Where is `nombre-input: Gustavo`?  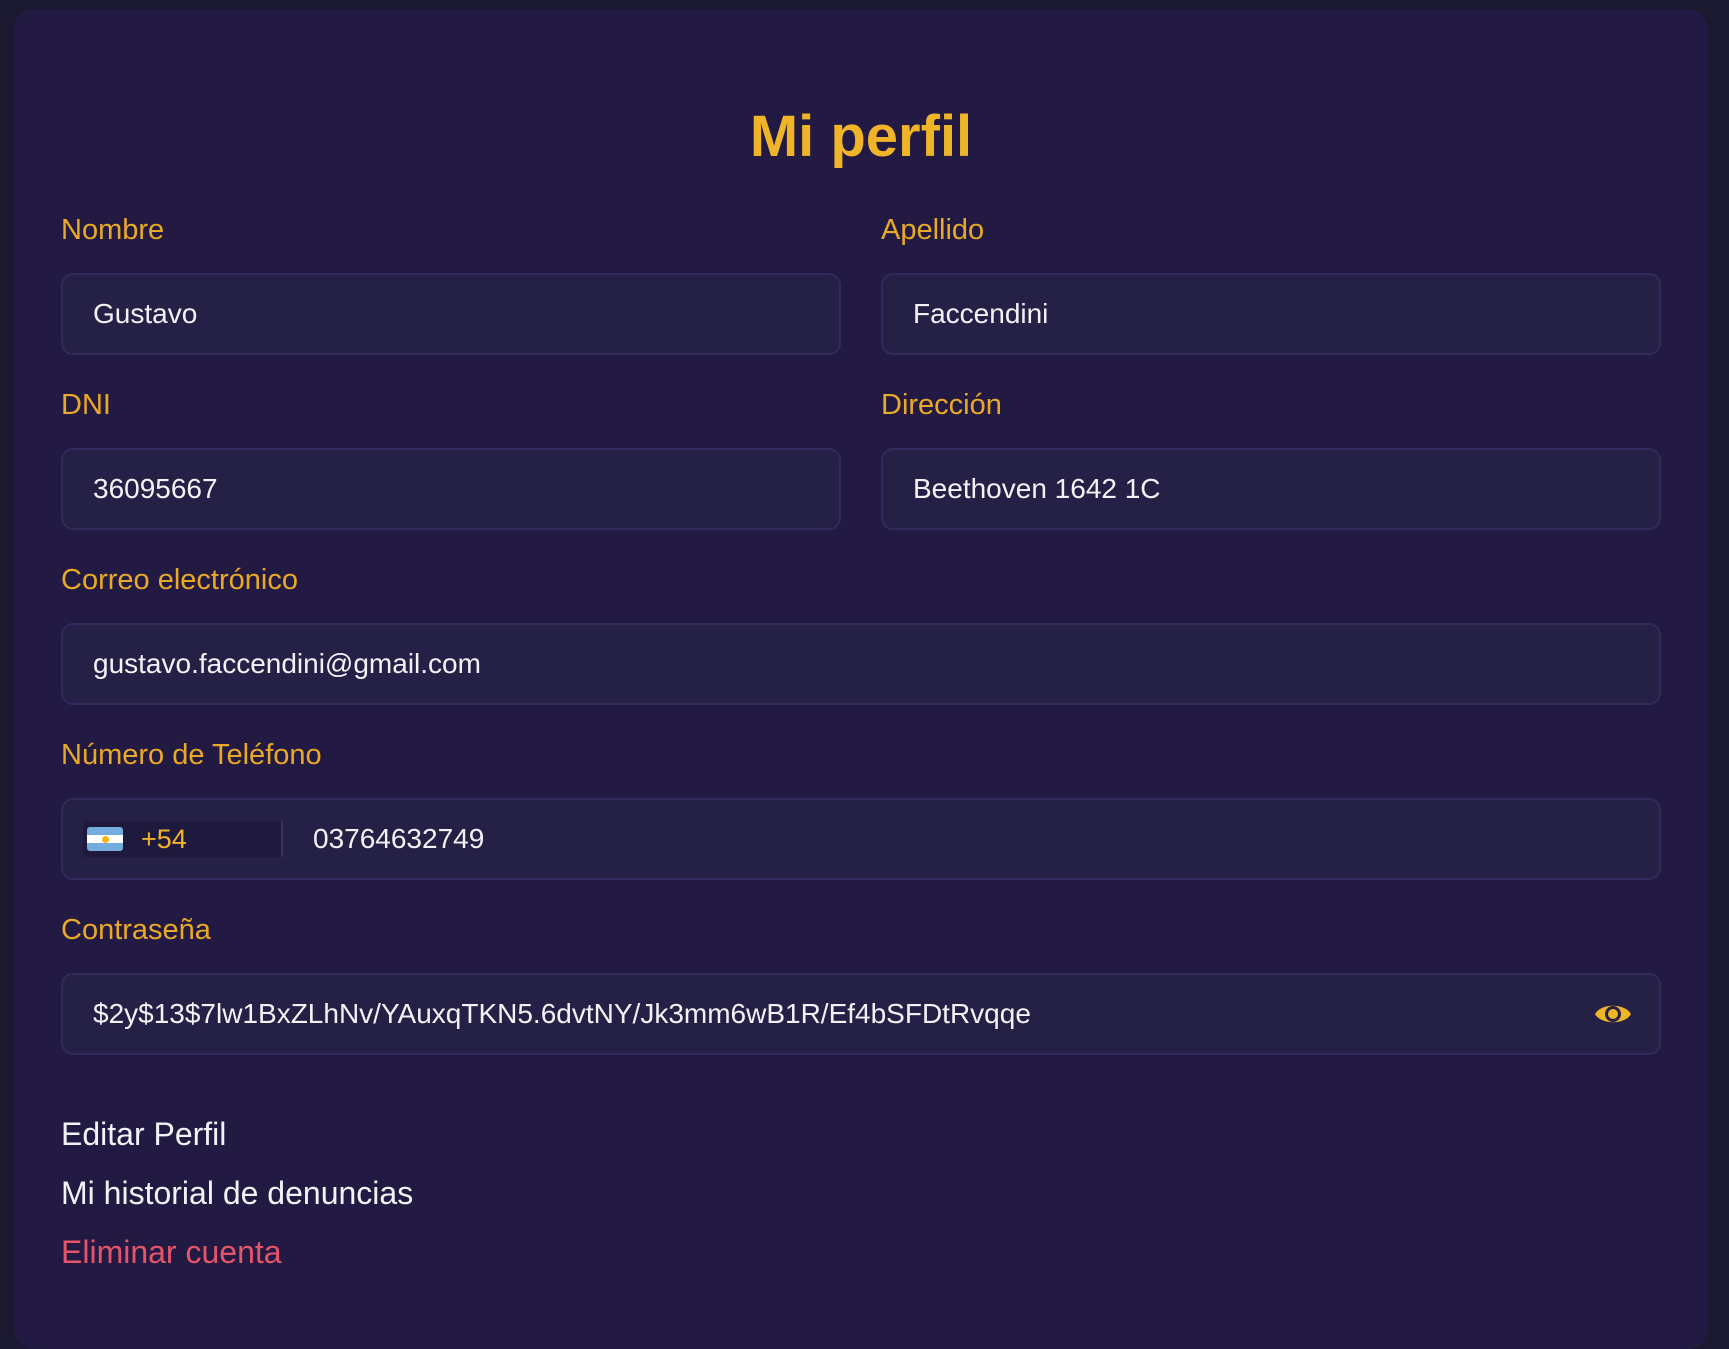 nombre-input: Gustavo is located at coordinates (451, 314).